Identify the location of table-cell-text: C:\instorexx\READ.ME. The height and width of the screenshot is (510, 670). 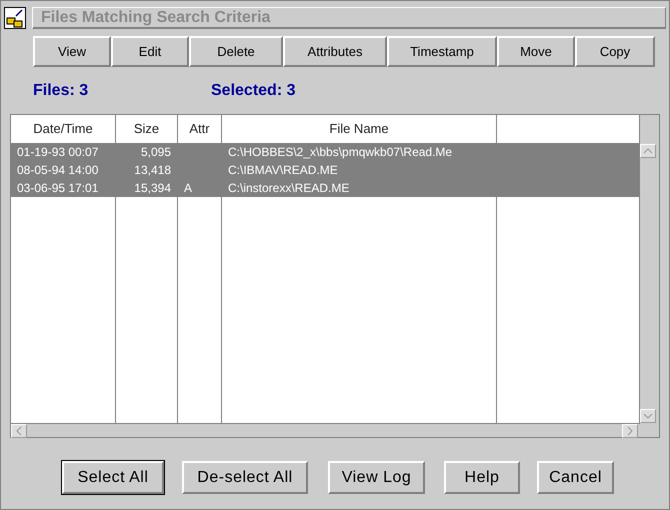
(288, 188).